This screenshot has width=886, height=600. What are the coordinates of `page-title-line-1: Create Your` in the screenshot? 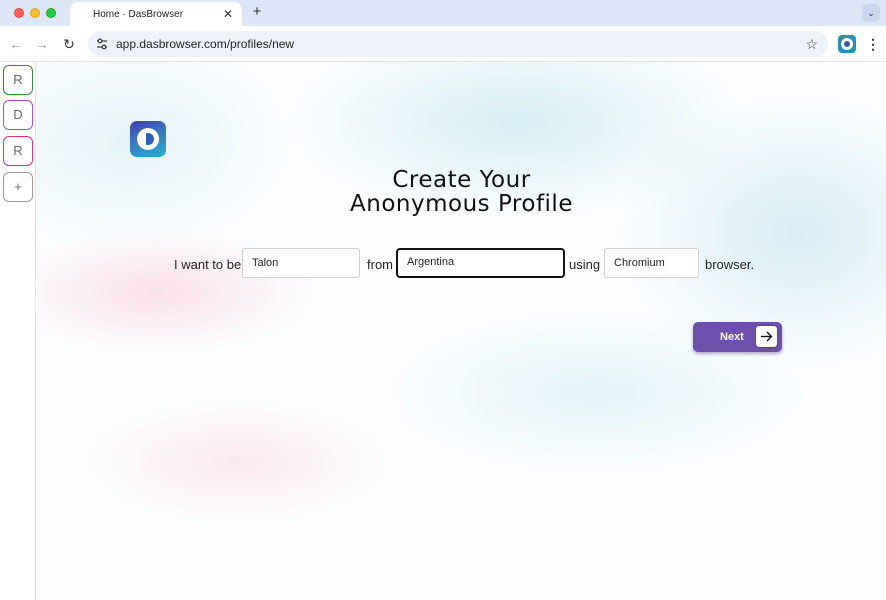 It's located at (461, 180).